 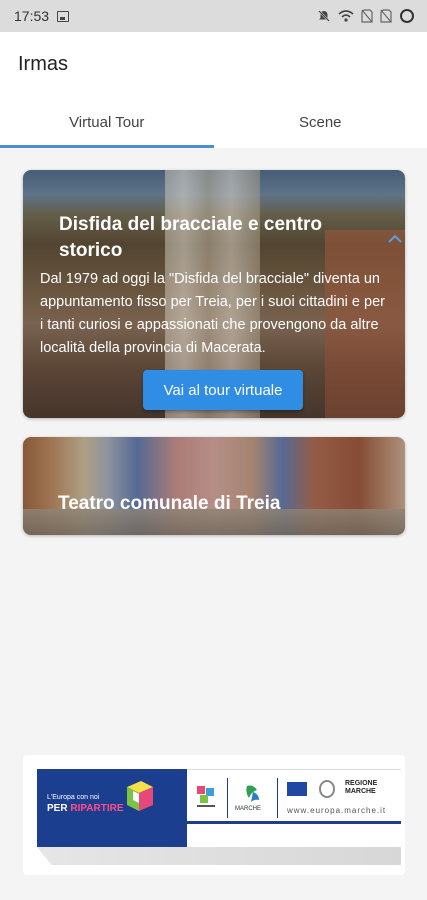 I want to click on ripartire-logo: L'Europa con noi PER RIPARTIRE, so click(x=112, y=808).